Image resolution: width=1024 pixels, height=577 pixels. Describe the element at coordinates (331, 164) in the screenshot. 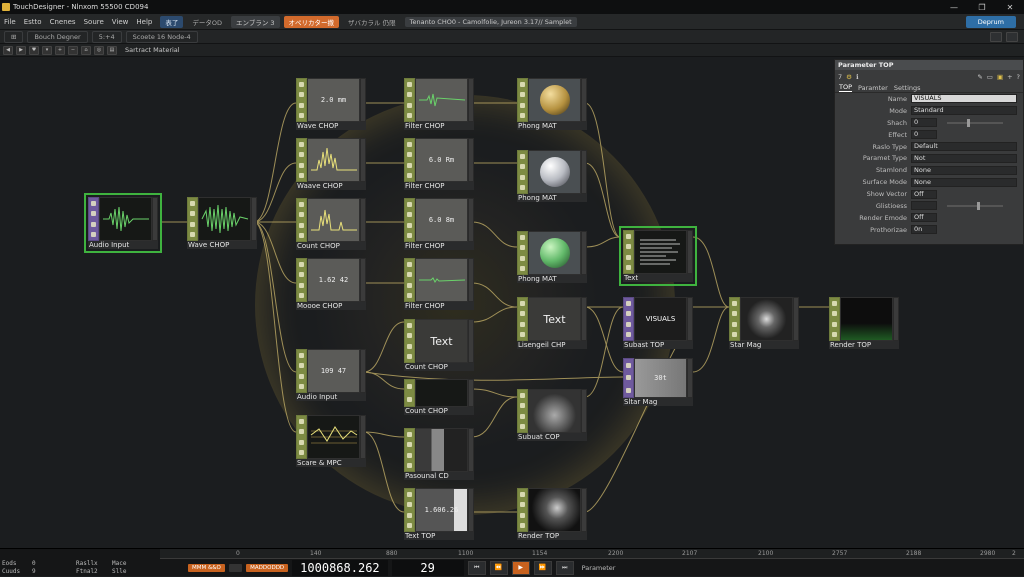

I see `node-wave-chop-2: Waave CHOP` at that location.